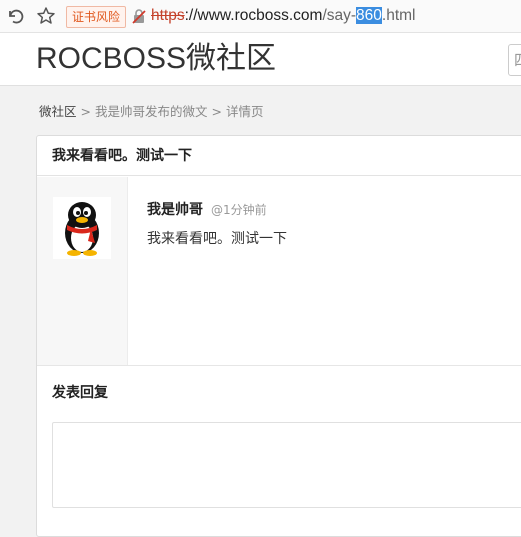 Image resolution: width=521 pixels, height=537 pixels. Describe the element at coordinates (82, 228) in the screenshot. I see `qq-penguin-avatar` at that location.